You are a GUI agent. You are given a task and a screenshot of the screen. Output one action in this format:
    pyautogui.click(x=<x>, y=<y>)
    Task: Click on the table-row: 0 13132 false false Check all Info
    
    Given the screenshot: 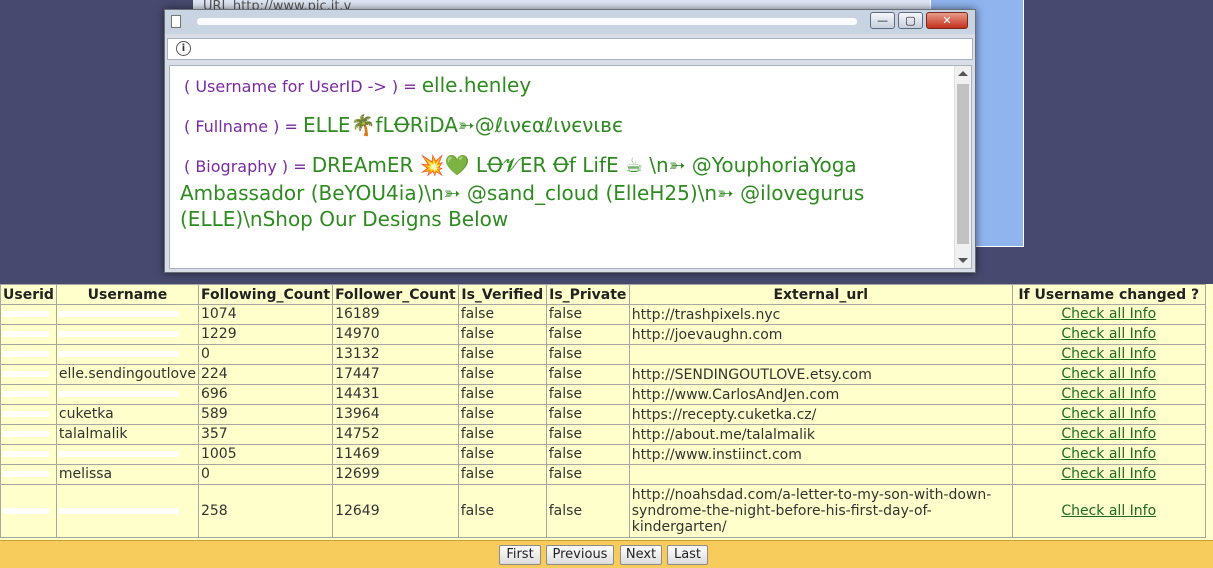 What is the action you would take?
    pyautogui.click(x=603, y=354)
    